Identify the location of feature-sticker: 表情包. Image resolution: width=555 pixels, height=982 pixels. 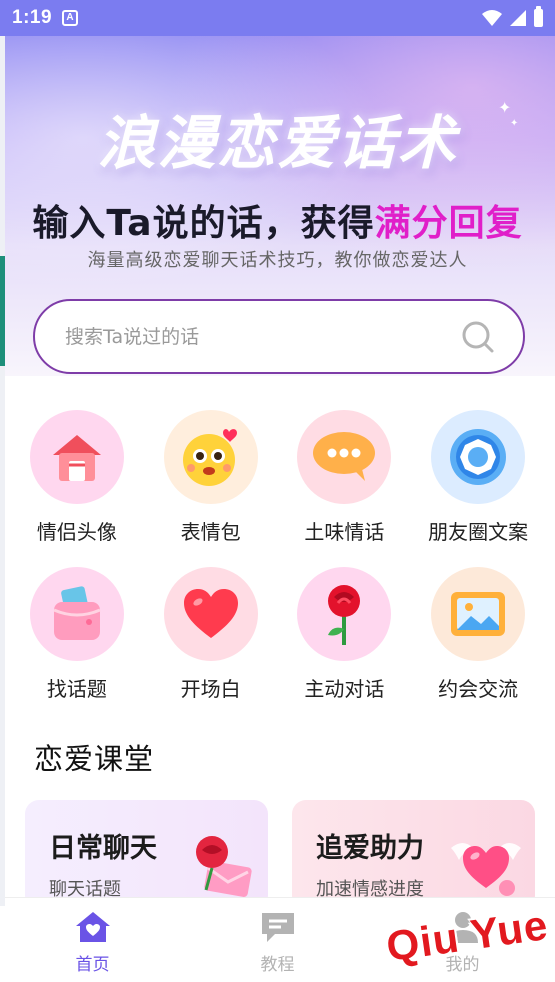
(211, 488).